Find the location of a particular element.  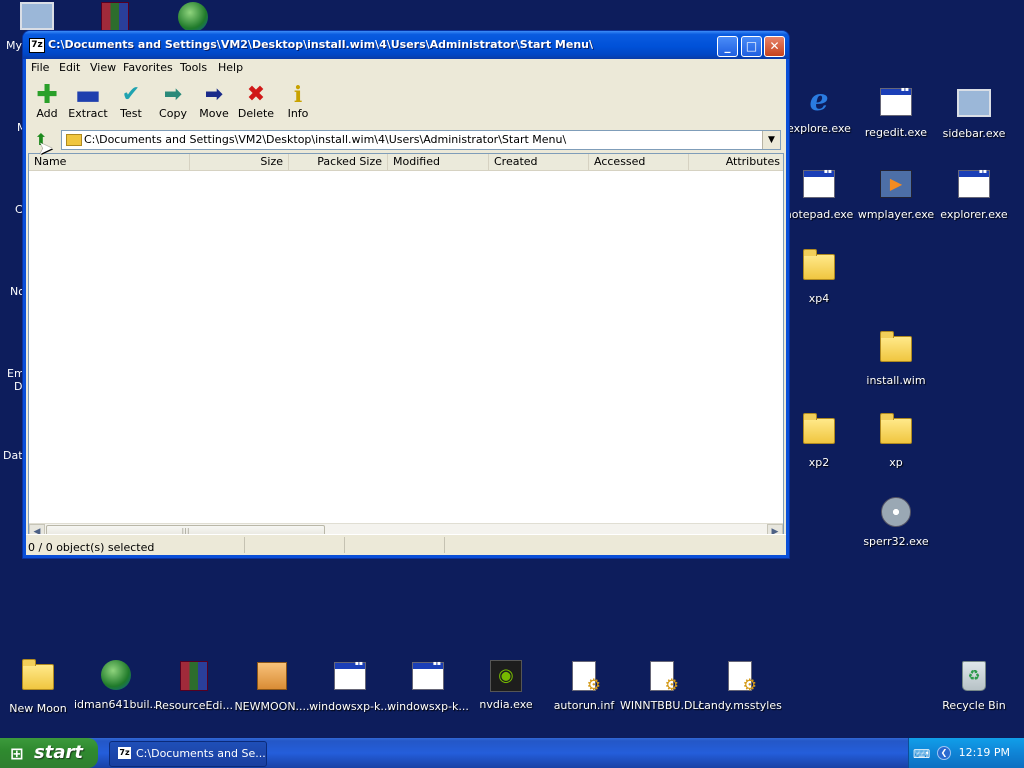

desktop-icon-explorer: explorer.exe is located at coordinates (974, 193).